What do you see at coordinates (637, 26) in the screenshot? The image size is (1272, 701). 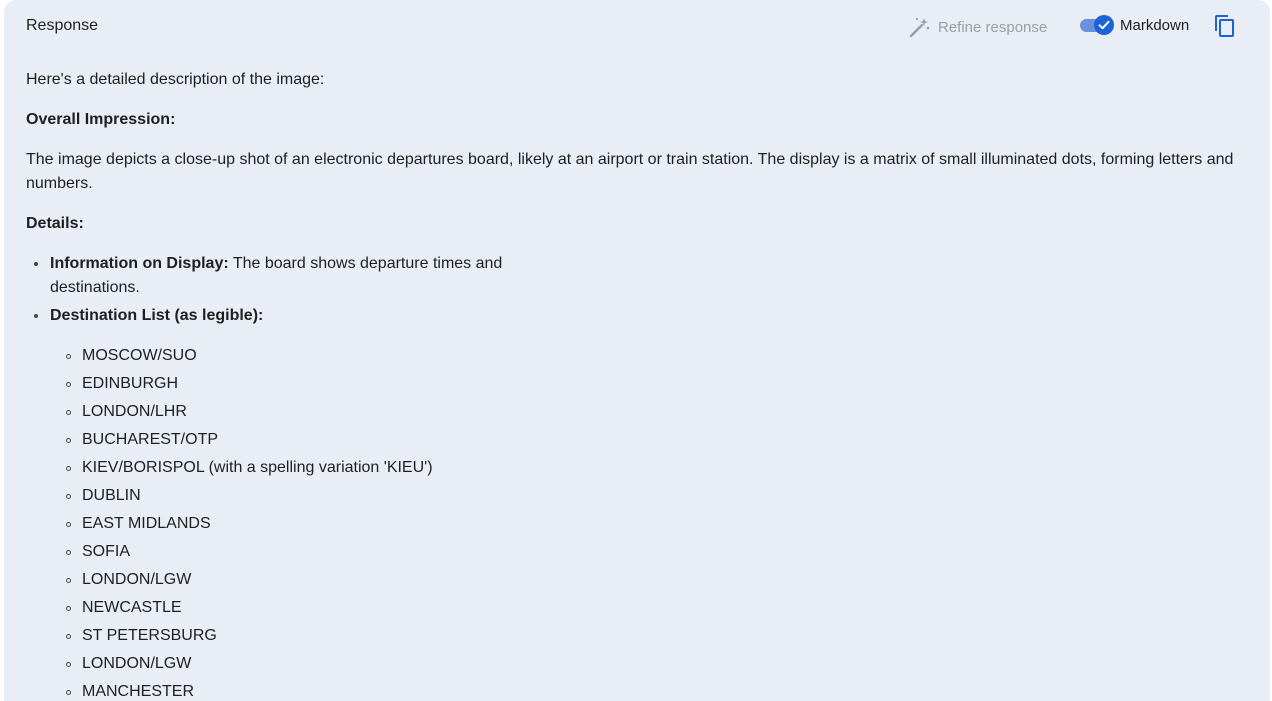 I see `response-header: Response Refine response Markdown` at bounding box center [637, 26].